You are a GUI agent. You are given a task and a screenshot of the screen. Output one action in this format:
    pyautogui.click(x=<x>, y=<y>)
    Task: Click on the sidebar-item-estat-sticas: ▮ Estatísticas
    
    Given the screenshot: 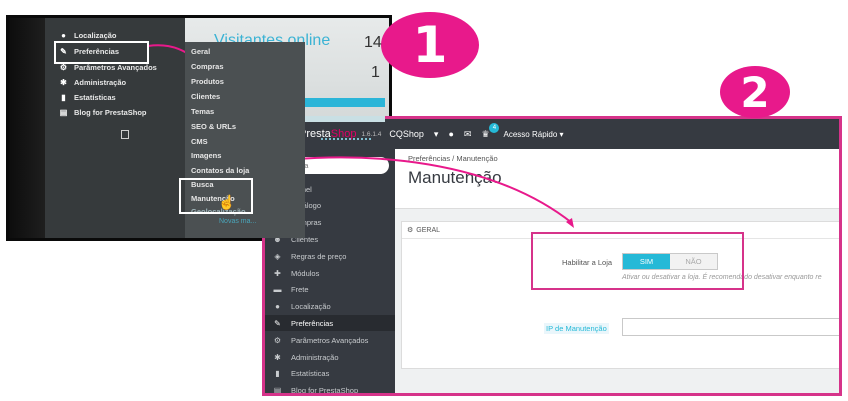 What is the action you would take?
    pyautogui.click(x=330, y=374)
    